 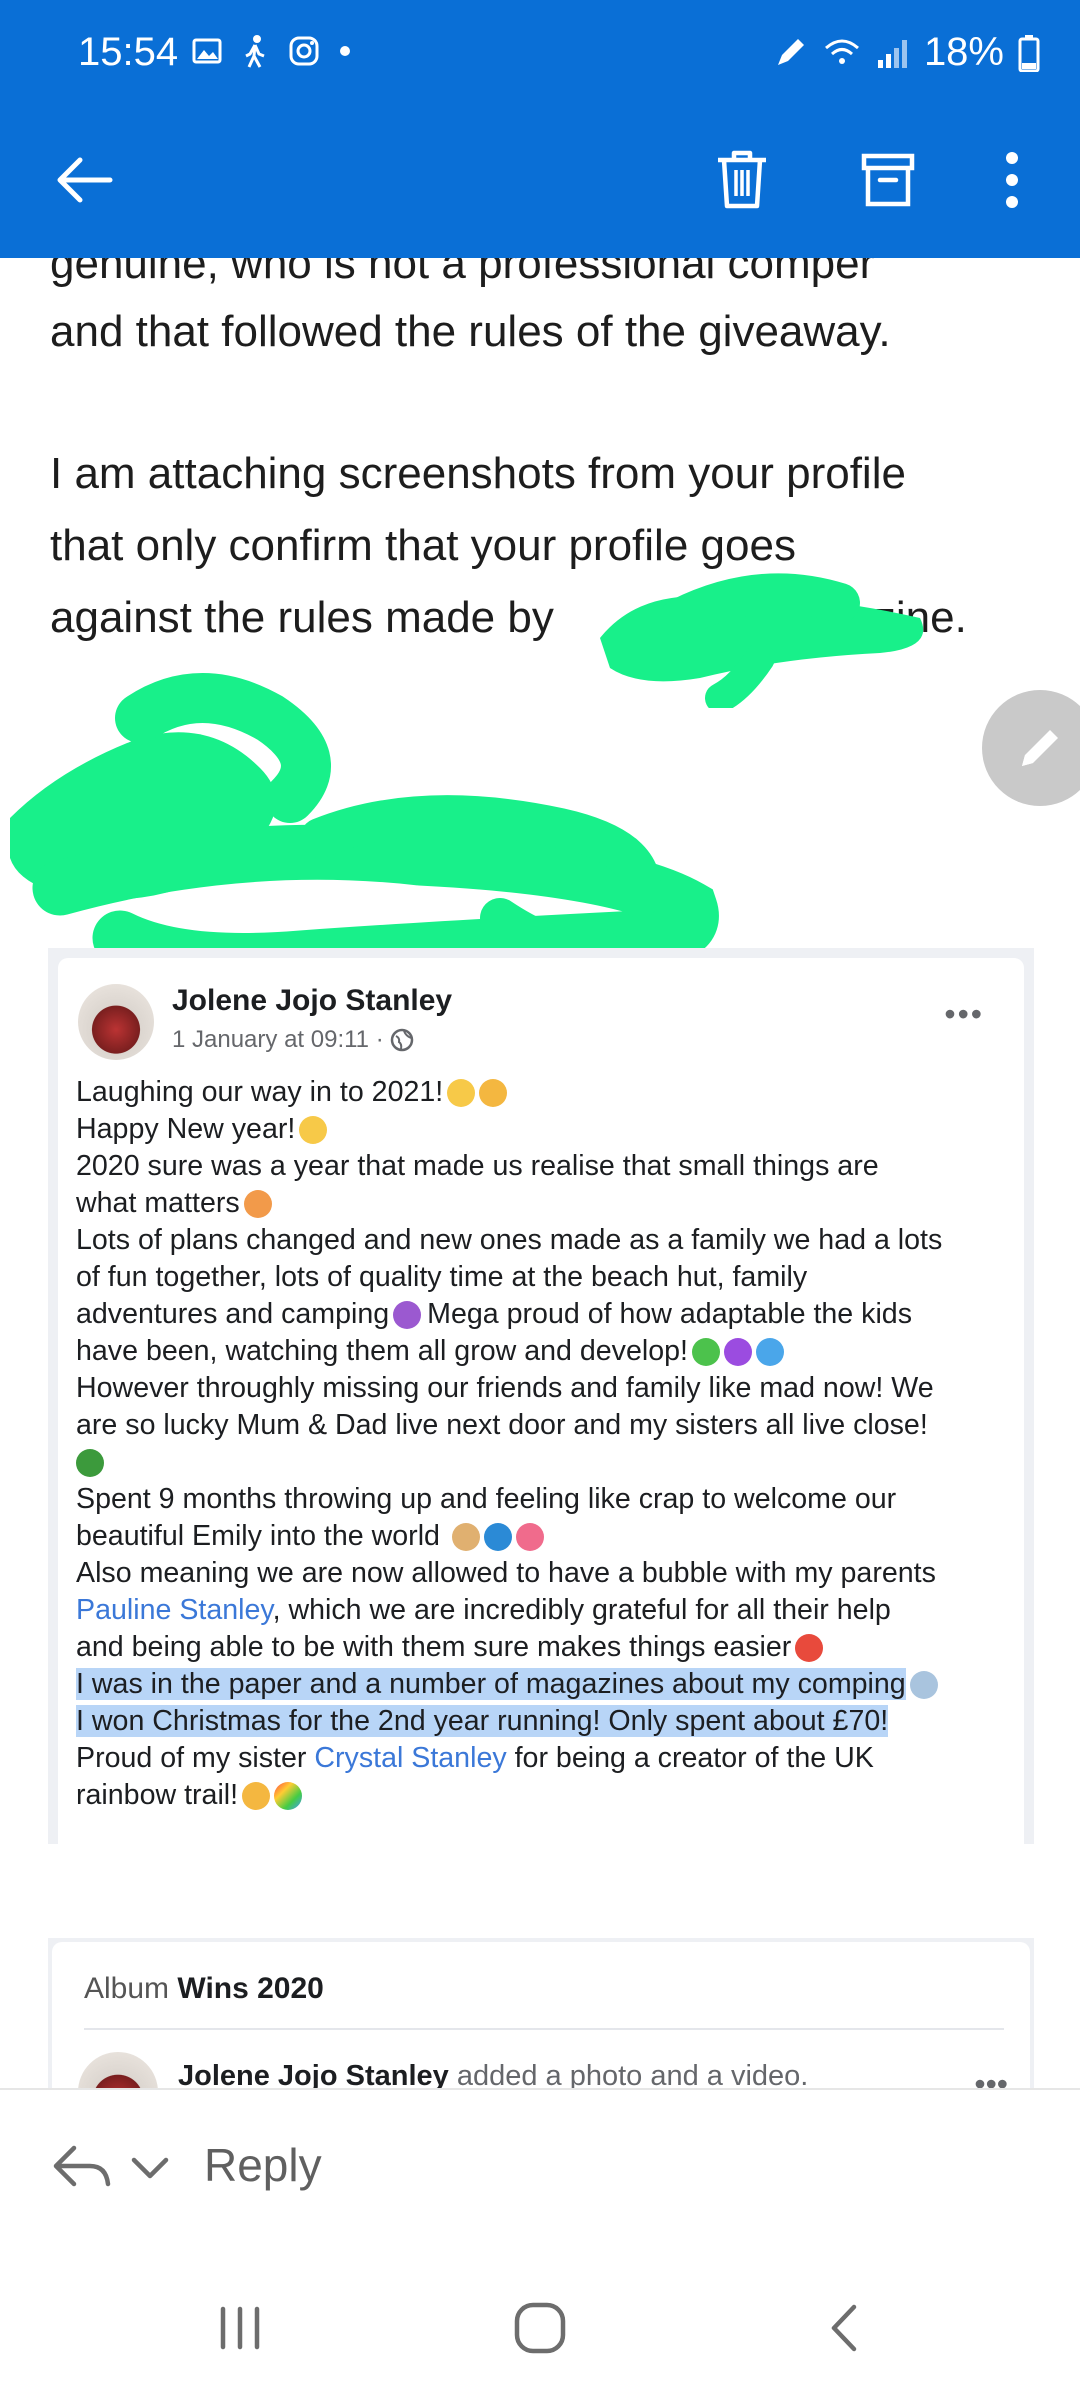 I want to click on album-label: Album, so click(x=127, y=1988).